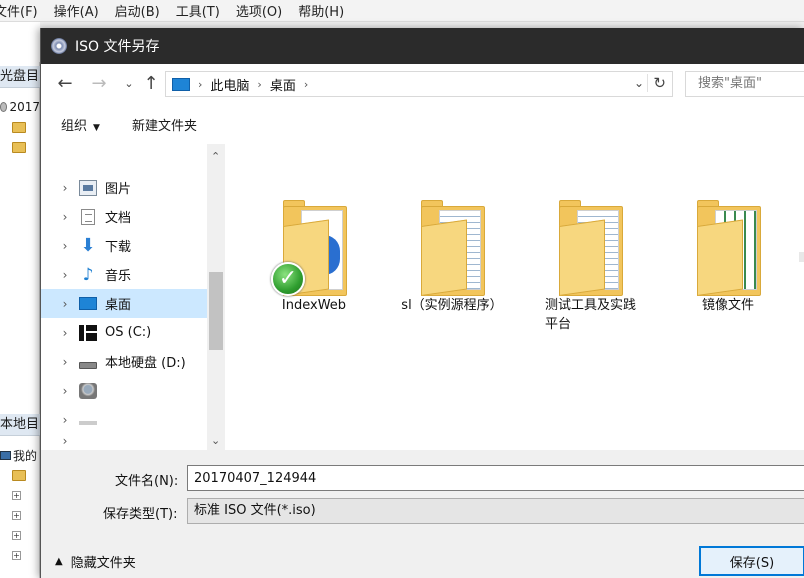 The image size is (804, 578). I want to click on save-button: 保存(S), so click(751, 561).